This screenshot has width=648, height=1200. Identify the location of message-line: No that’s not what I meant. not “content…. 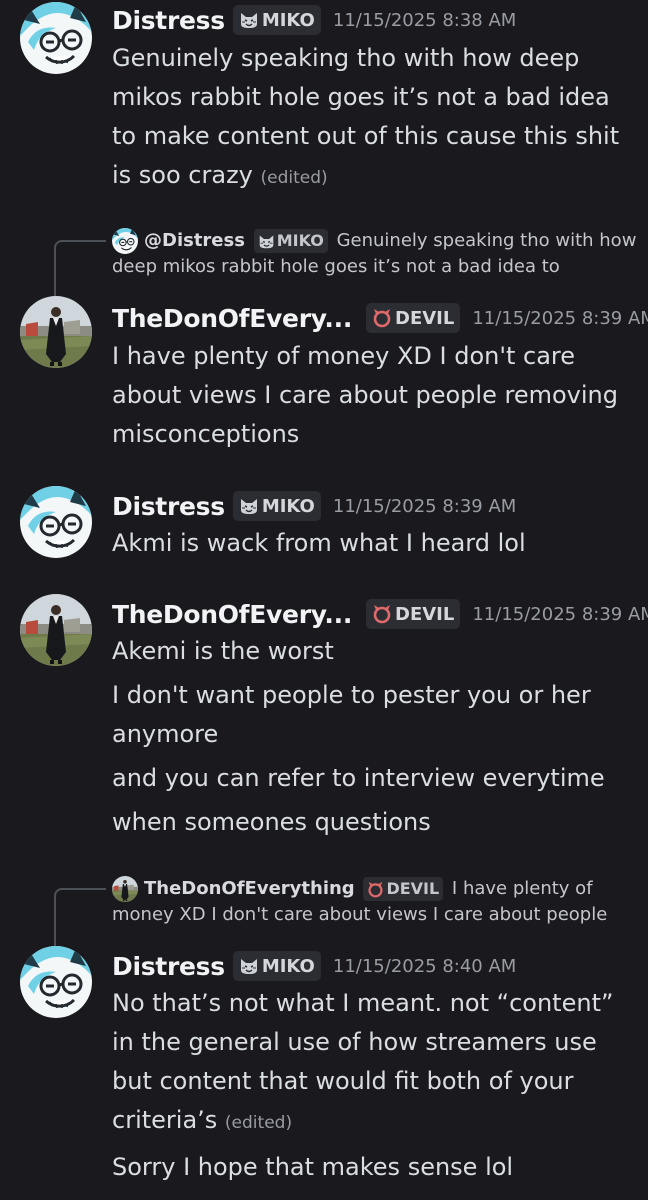
(363, 1061).